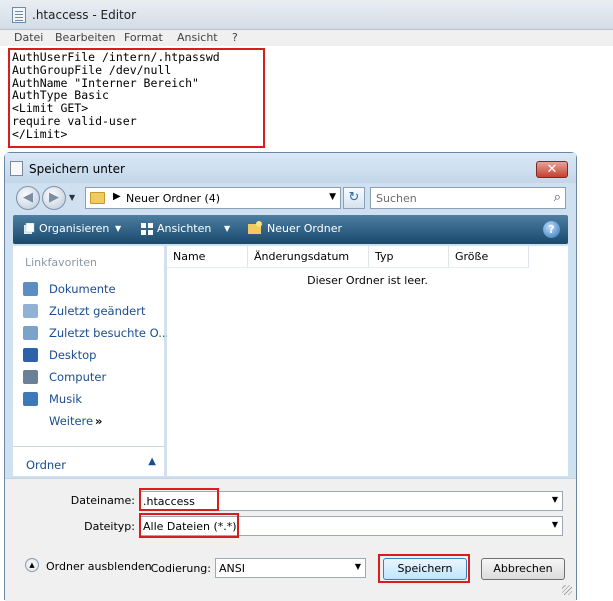 The image size is (613, 601). I want to click on dialog-title: Speichern unter, so click(77, 169).